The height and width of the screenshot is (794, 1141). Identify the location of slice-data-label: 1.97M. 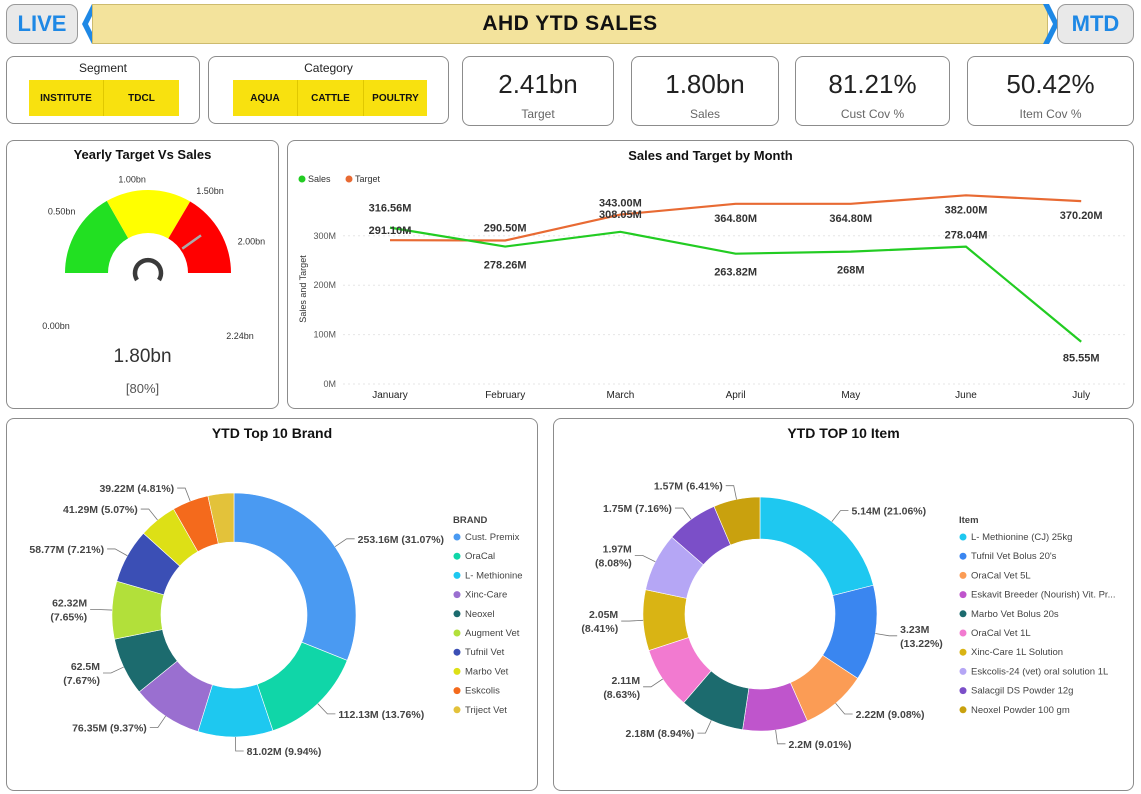
(617, 549).